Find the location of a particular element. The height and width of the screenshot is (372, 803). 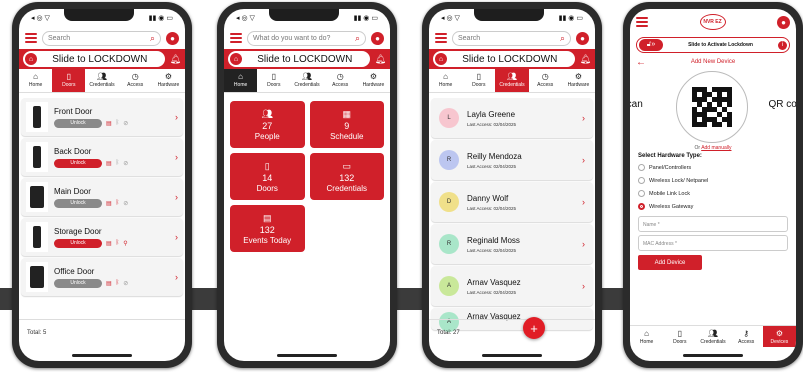

tile-events: ▤ 132 Events Today is located at coordinates (267, 228).